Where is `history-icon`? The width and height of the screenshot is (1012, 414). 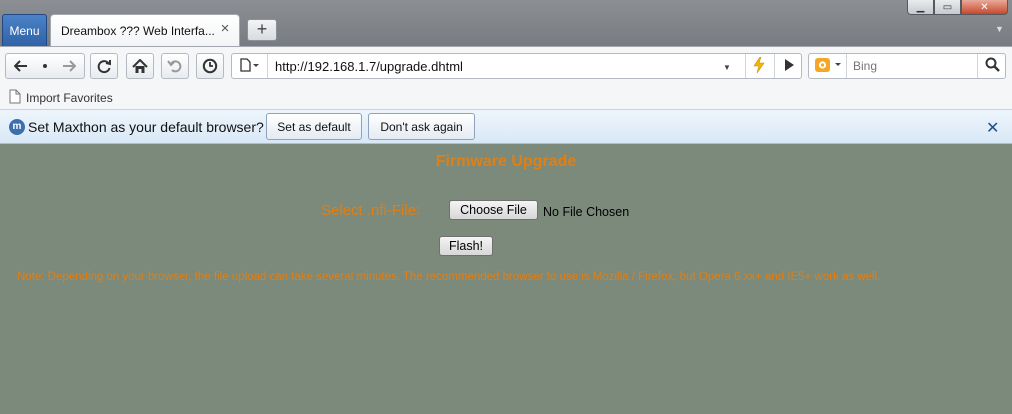 history-icon is located at coordinates (210, 66).